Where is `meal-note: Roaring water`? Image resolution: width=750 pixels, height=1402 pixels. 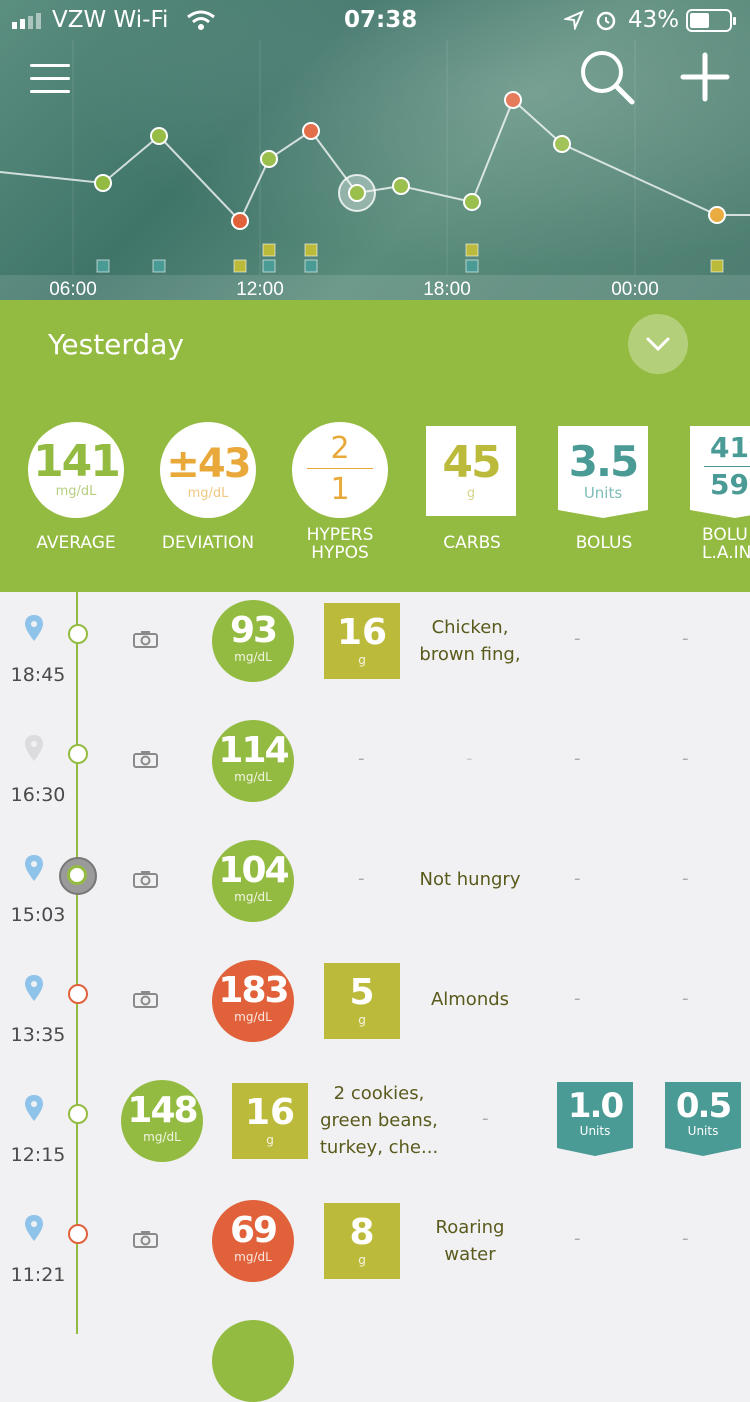 meal-note: Roaring water is located at coordinates (470, 1241).